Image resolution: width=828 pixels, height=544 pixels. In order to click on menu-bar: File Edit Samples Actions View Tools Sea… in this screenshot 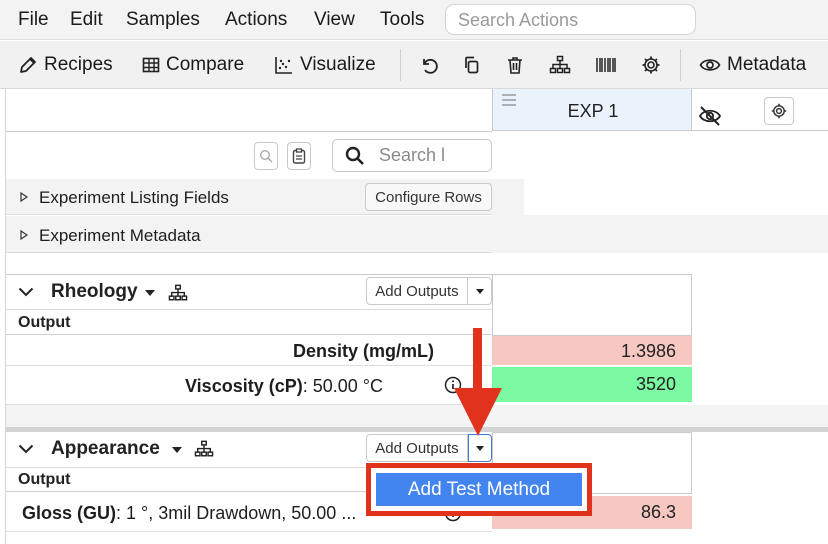, I will do `click(414, 20)`.